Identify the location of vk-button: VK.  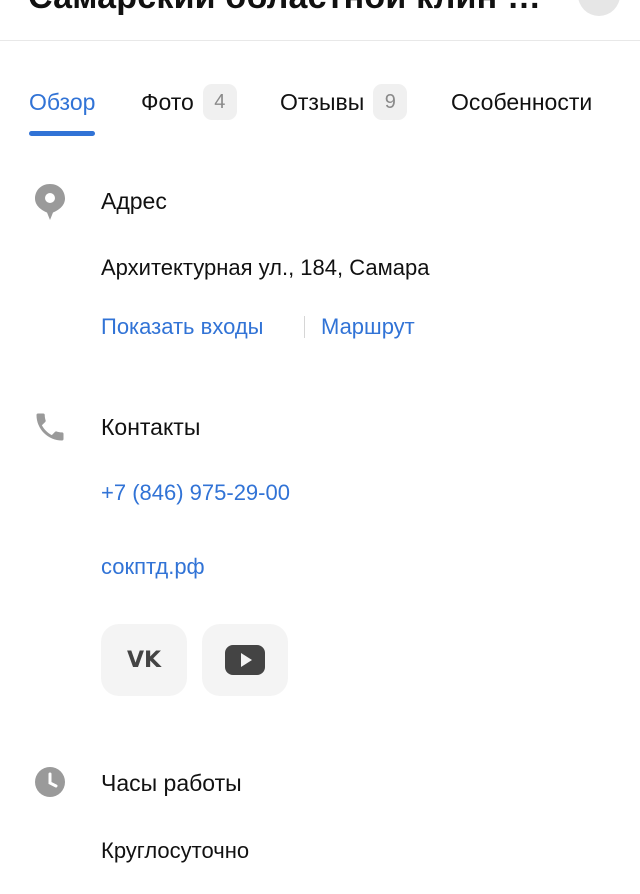
(144, 660).